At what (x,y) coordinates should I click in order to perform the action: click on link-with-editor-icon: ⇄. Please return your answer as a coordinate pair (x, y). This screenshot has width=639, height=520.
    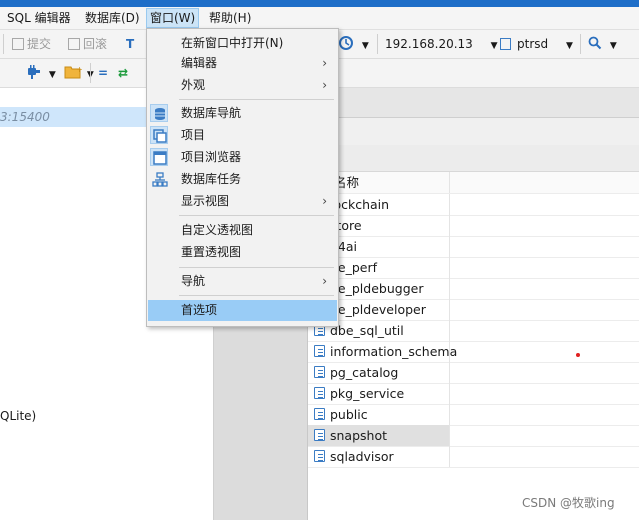
    Looking at the image, I should click on (123, 73).